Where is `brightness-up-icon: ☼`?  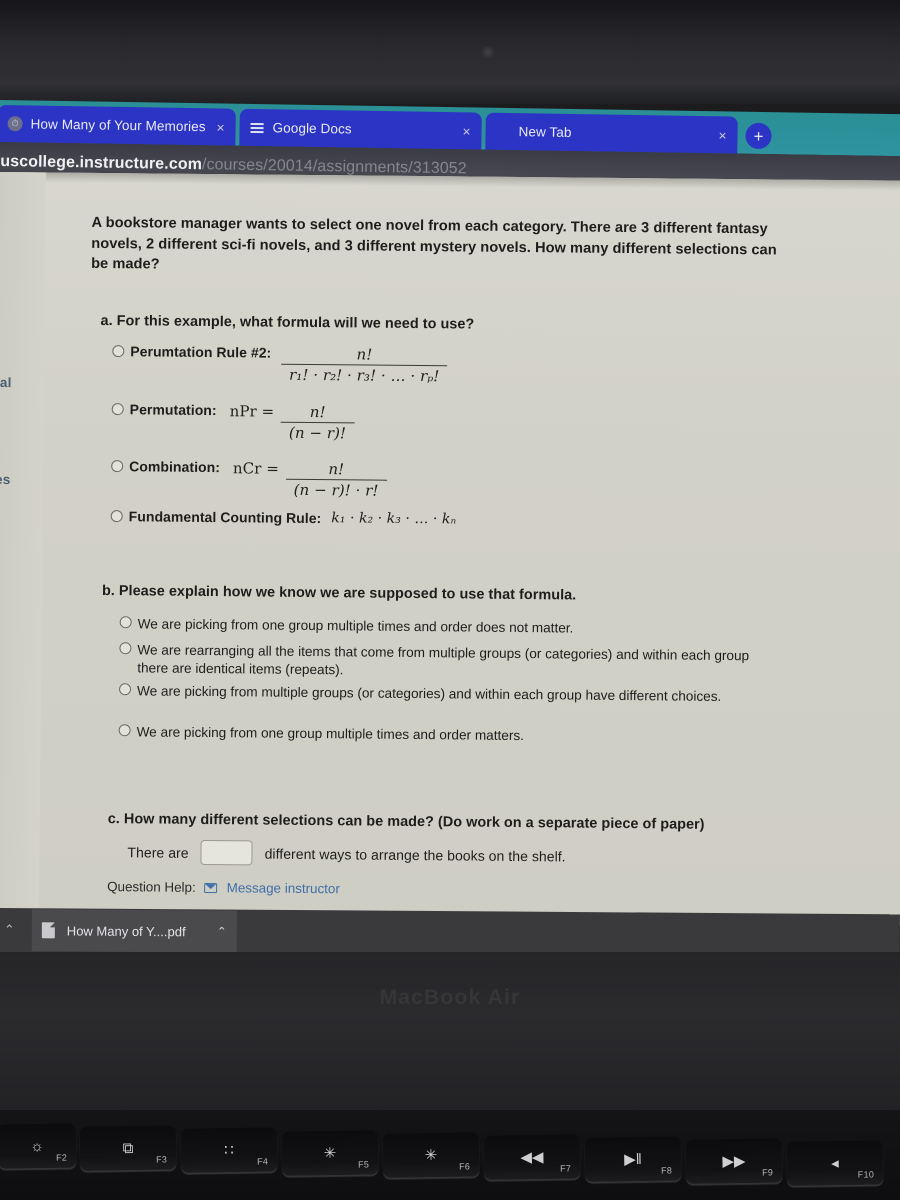
brightness-up-icon: ☼ is located at coordinates (37, 1146).